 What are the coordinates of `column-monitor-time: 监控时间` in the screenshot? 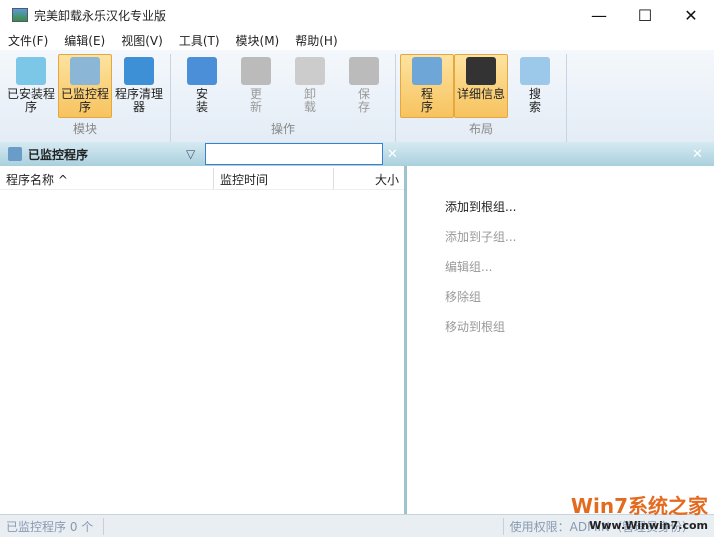 It's located at (274, 178).